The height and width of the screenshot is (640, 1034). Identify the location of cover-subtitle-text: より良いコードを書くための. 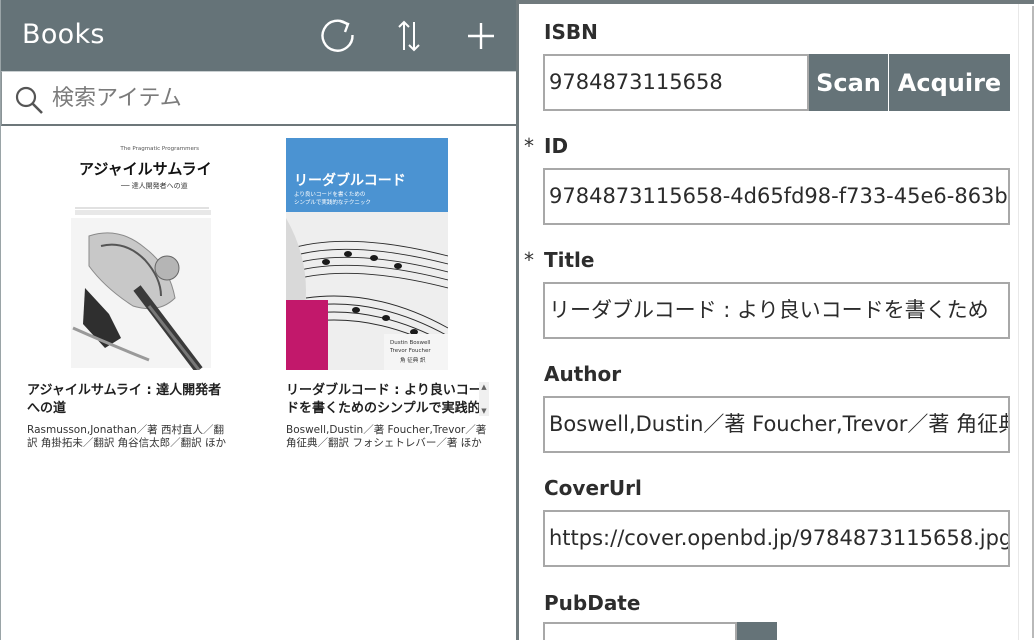
(329, 194).